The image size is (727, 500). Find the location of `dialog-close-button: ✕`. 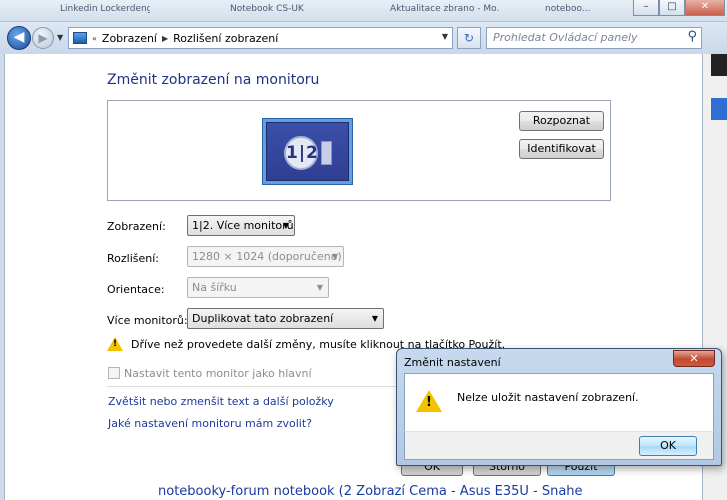

dialog-close-button: ✕ is located at coordinates (694, 358).